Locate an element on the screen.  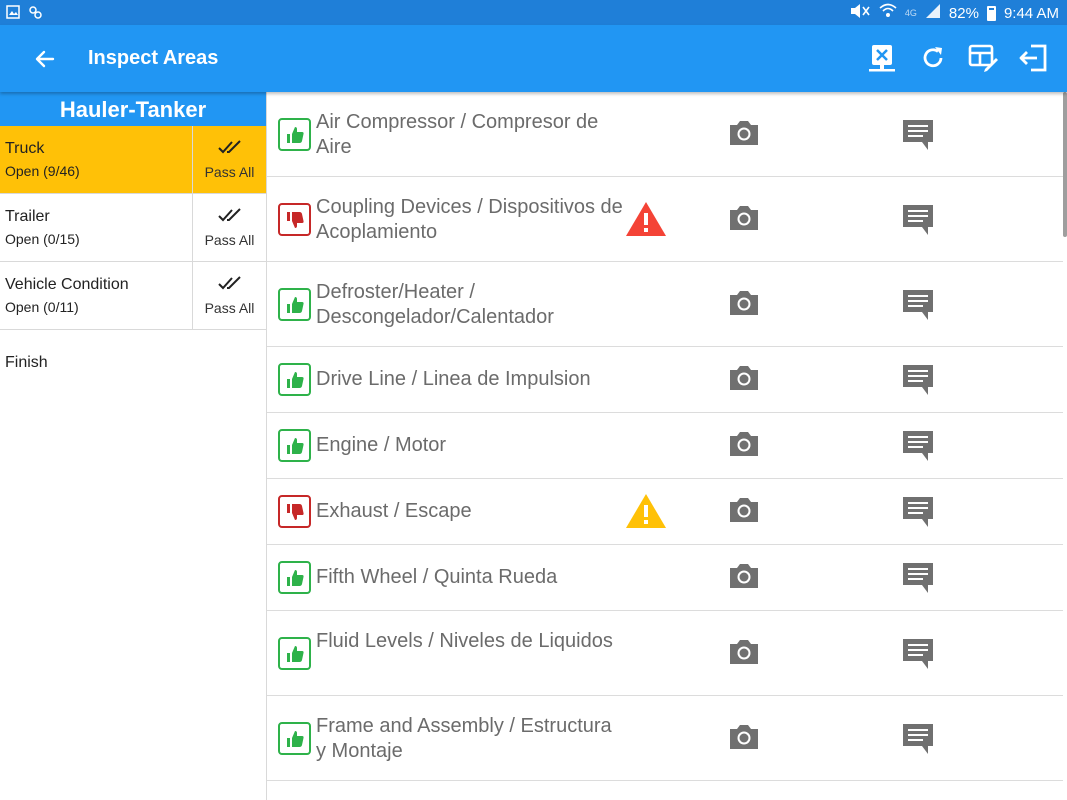
area-status: Open (9/46) is located at coordinates (42, 171).